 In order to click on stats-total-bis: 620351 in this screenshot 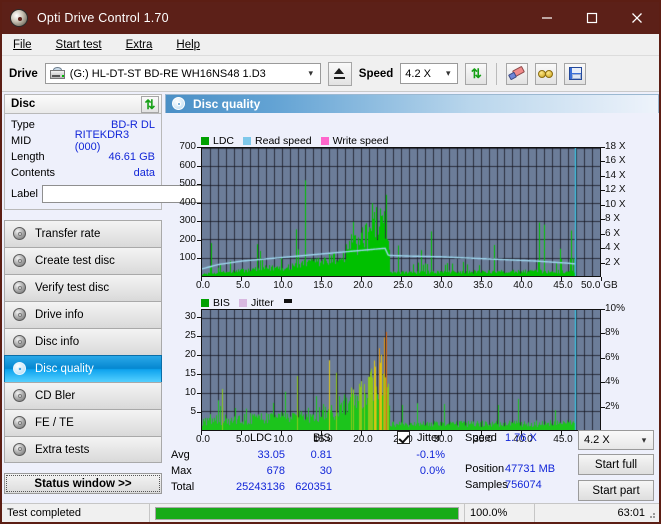, I will do `click(313, 487)`.